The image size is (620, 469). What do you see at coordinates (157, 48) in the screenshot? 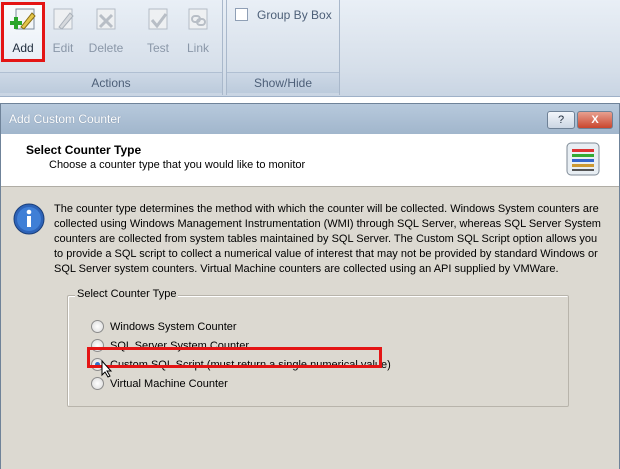
I see `test-button-label: Test` at bounding box center [157, 48].